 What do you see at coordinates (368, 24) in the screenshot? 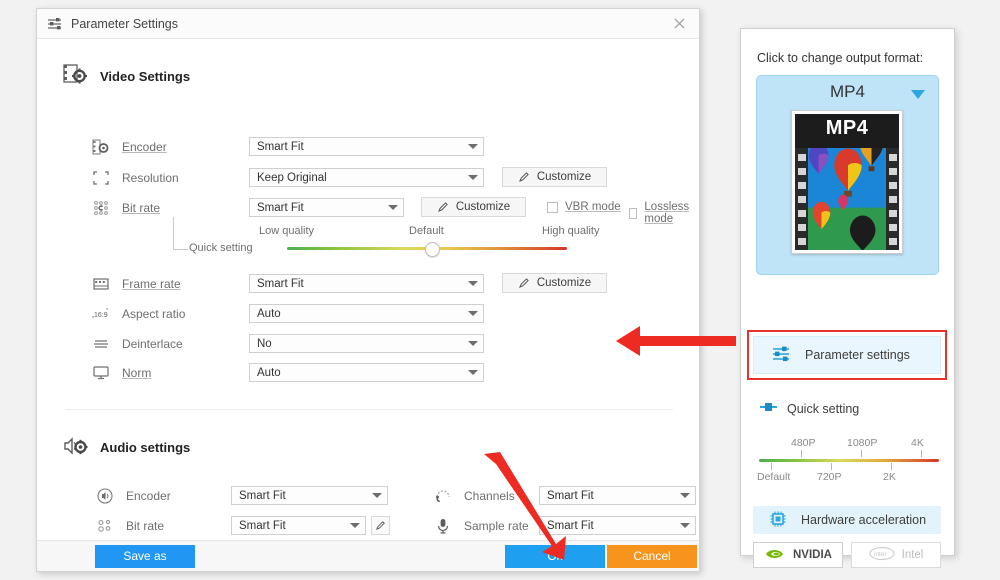
I see `title-bar: Parameter Settings` at bounding box center [368, 24].